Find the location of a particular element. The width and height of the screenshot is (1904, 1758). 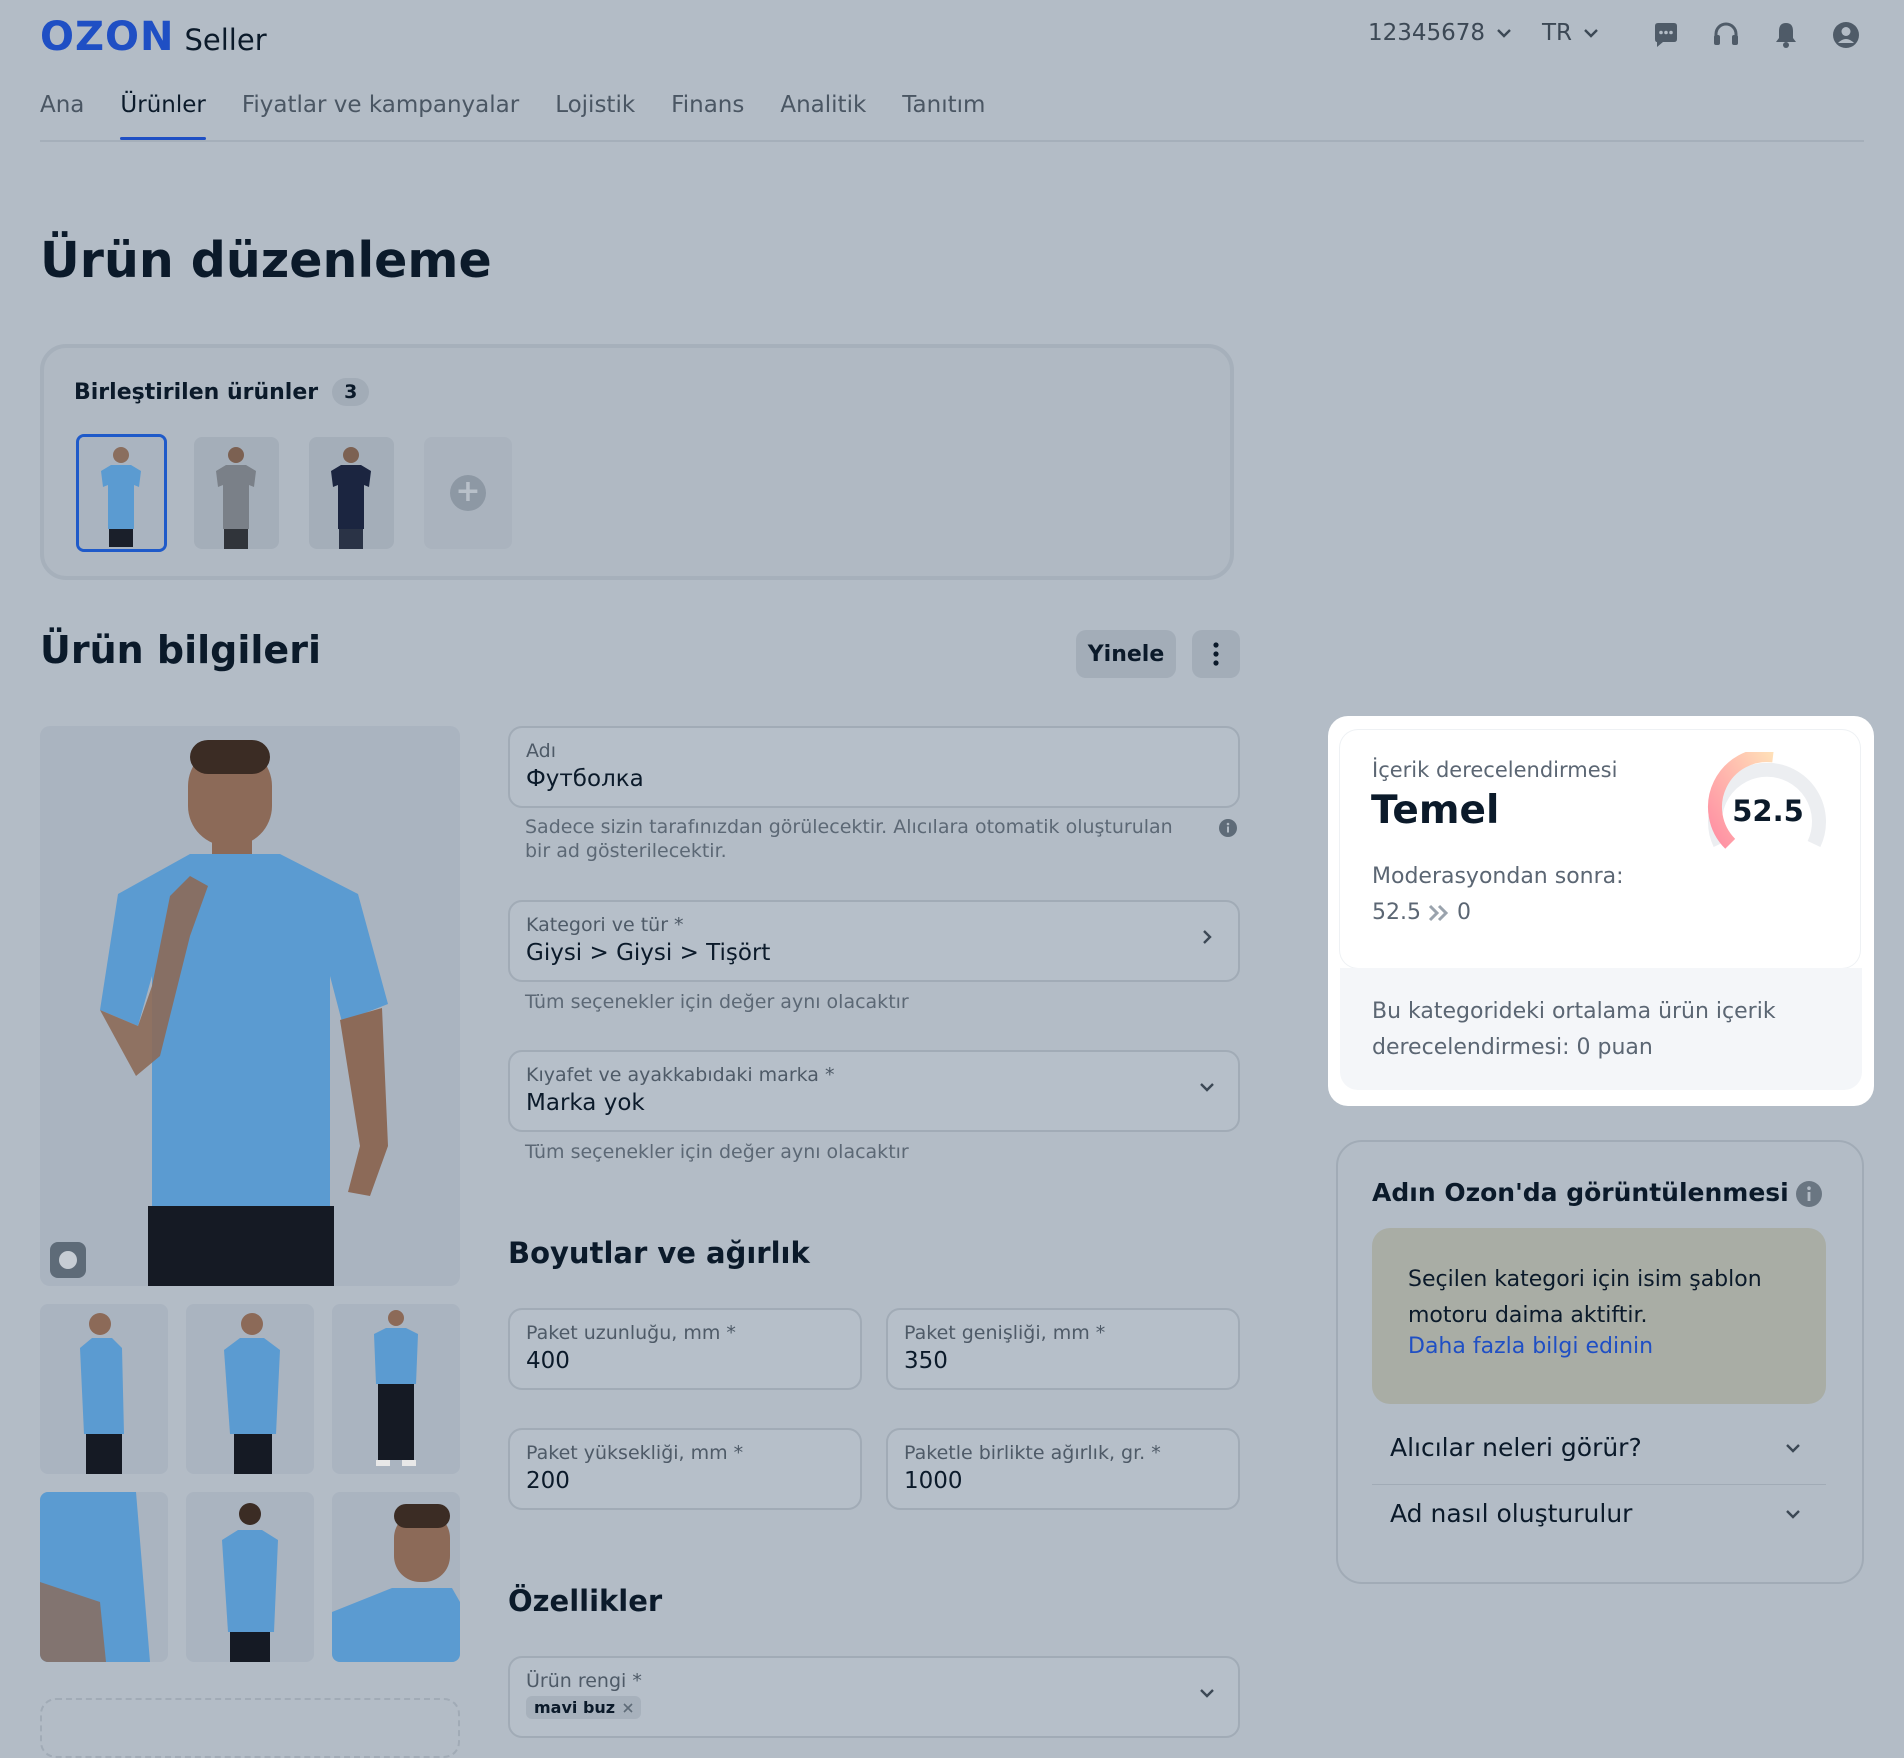

package-height-value: 200 is located at coordinates (548, 1481).